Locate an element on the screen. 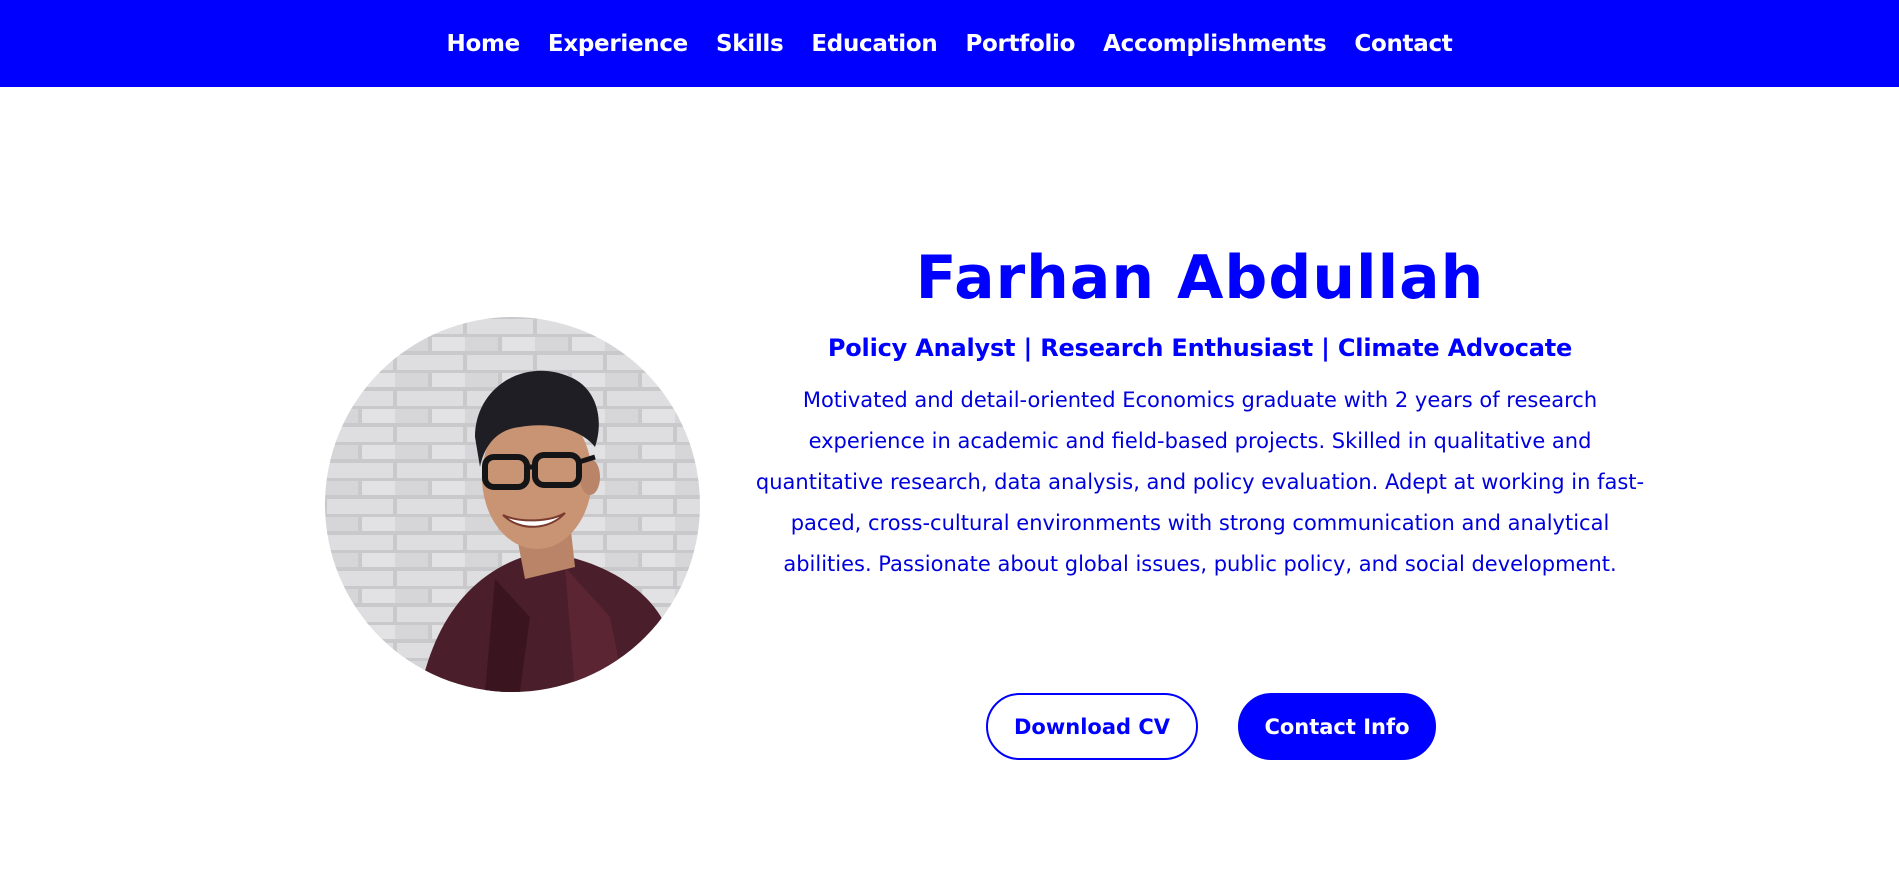 The width and height of the screenshot is (1899, 878). nav-item-portfolio: Portfolio is located at coordinates (1020, 44).